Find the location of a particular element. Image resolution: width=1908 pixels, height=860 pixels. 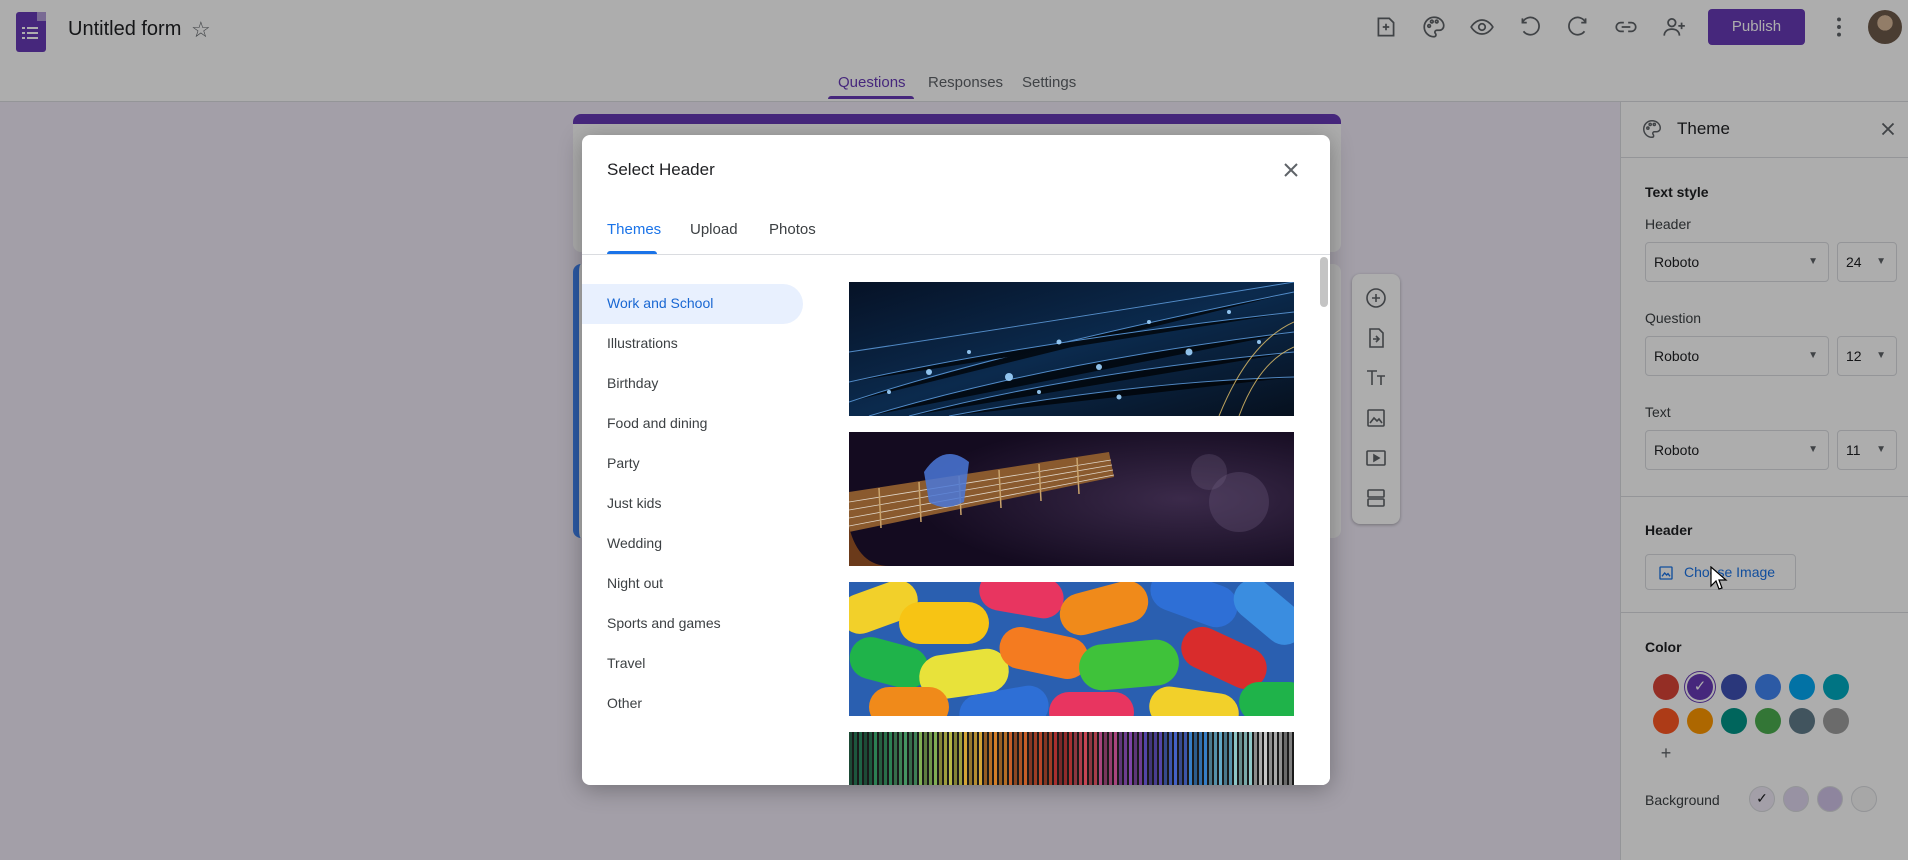

colorful-candy-image is located at coordinates (1071, 649).